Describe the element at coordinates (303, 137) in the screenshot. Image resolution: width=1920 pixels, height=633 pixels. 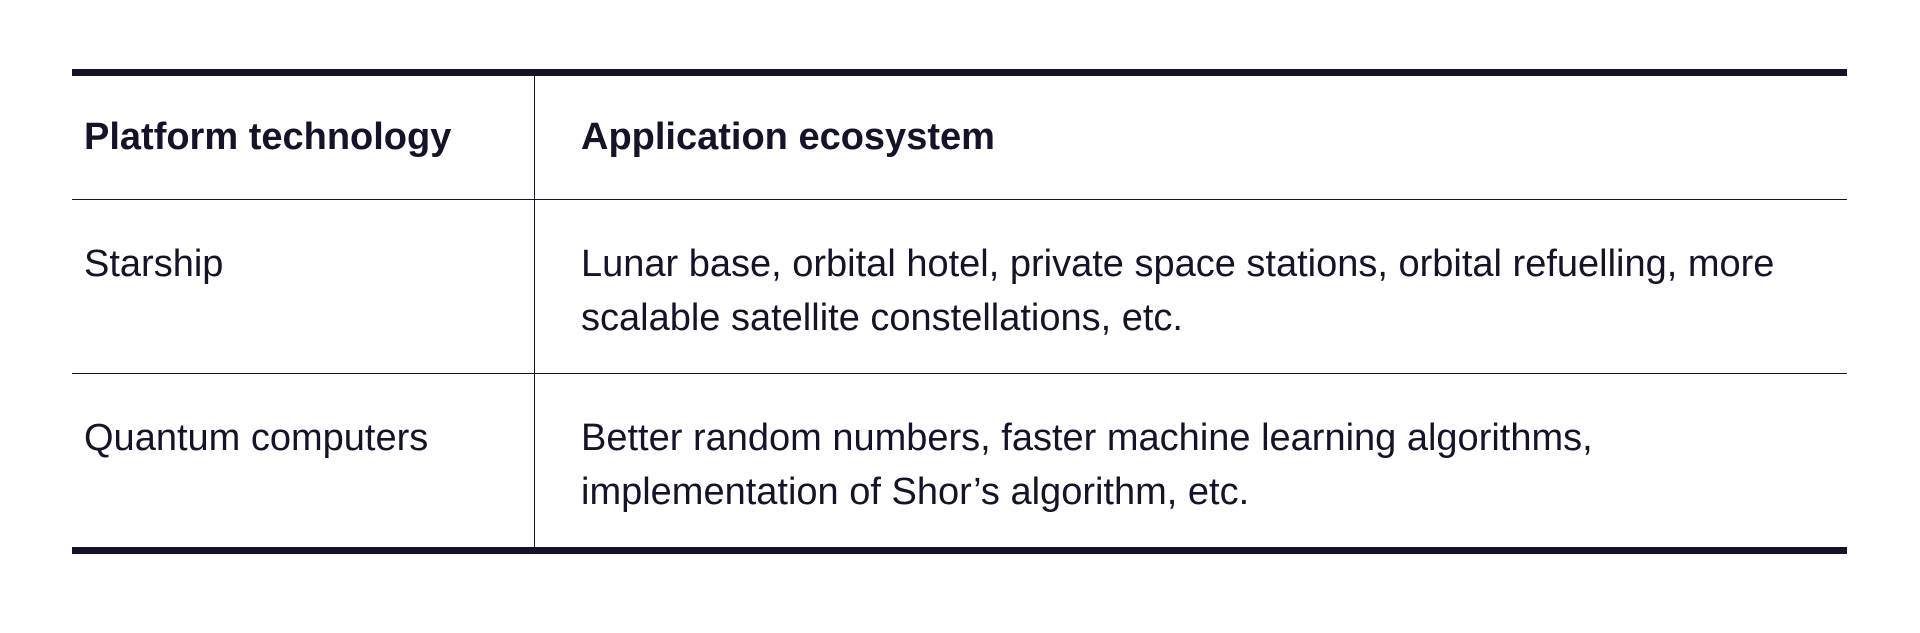
I see `header-platform-technology: Platform technology` at that location.